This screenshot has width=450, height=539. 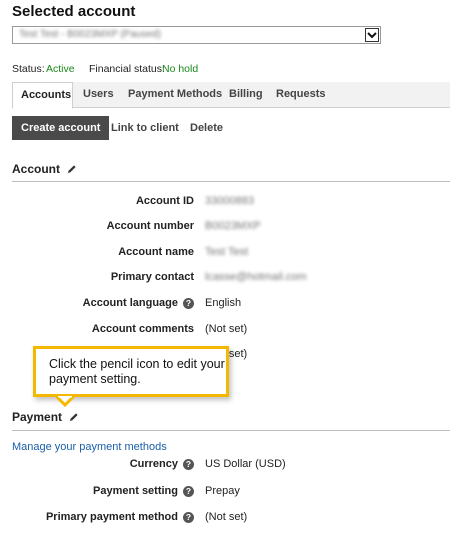 What do you see at coordinates (74, 11) in the screenshot?
I see `selected-account-title: Selected account` at bounding box center [74, 11].